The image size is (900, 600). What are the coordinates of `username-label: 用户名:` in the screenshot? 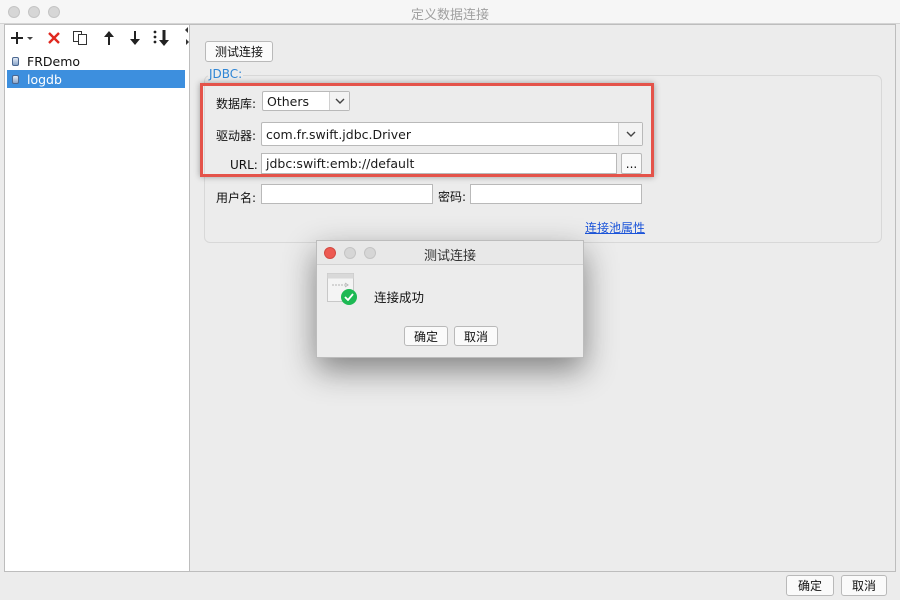 It's located at (236, 198).